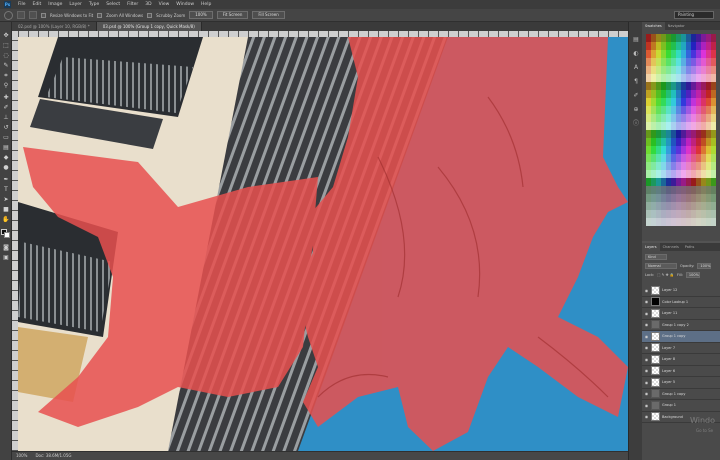 The height and width of the screenshot is (460, 720). Describe the element at coordinates (6, 128) in the screenshot. I see `history-brush-icon: ↺` at that location.